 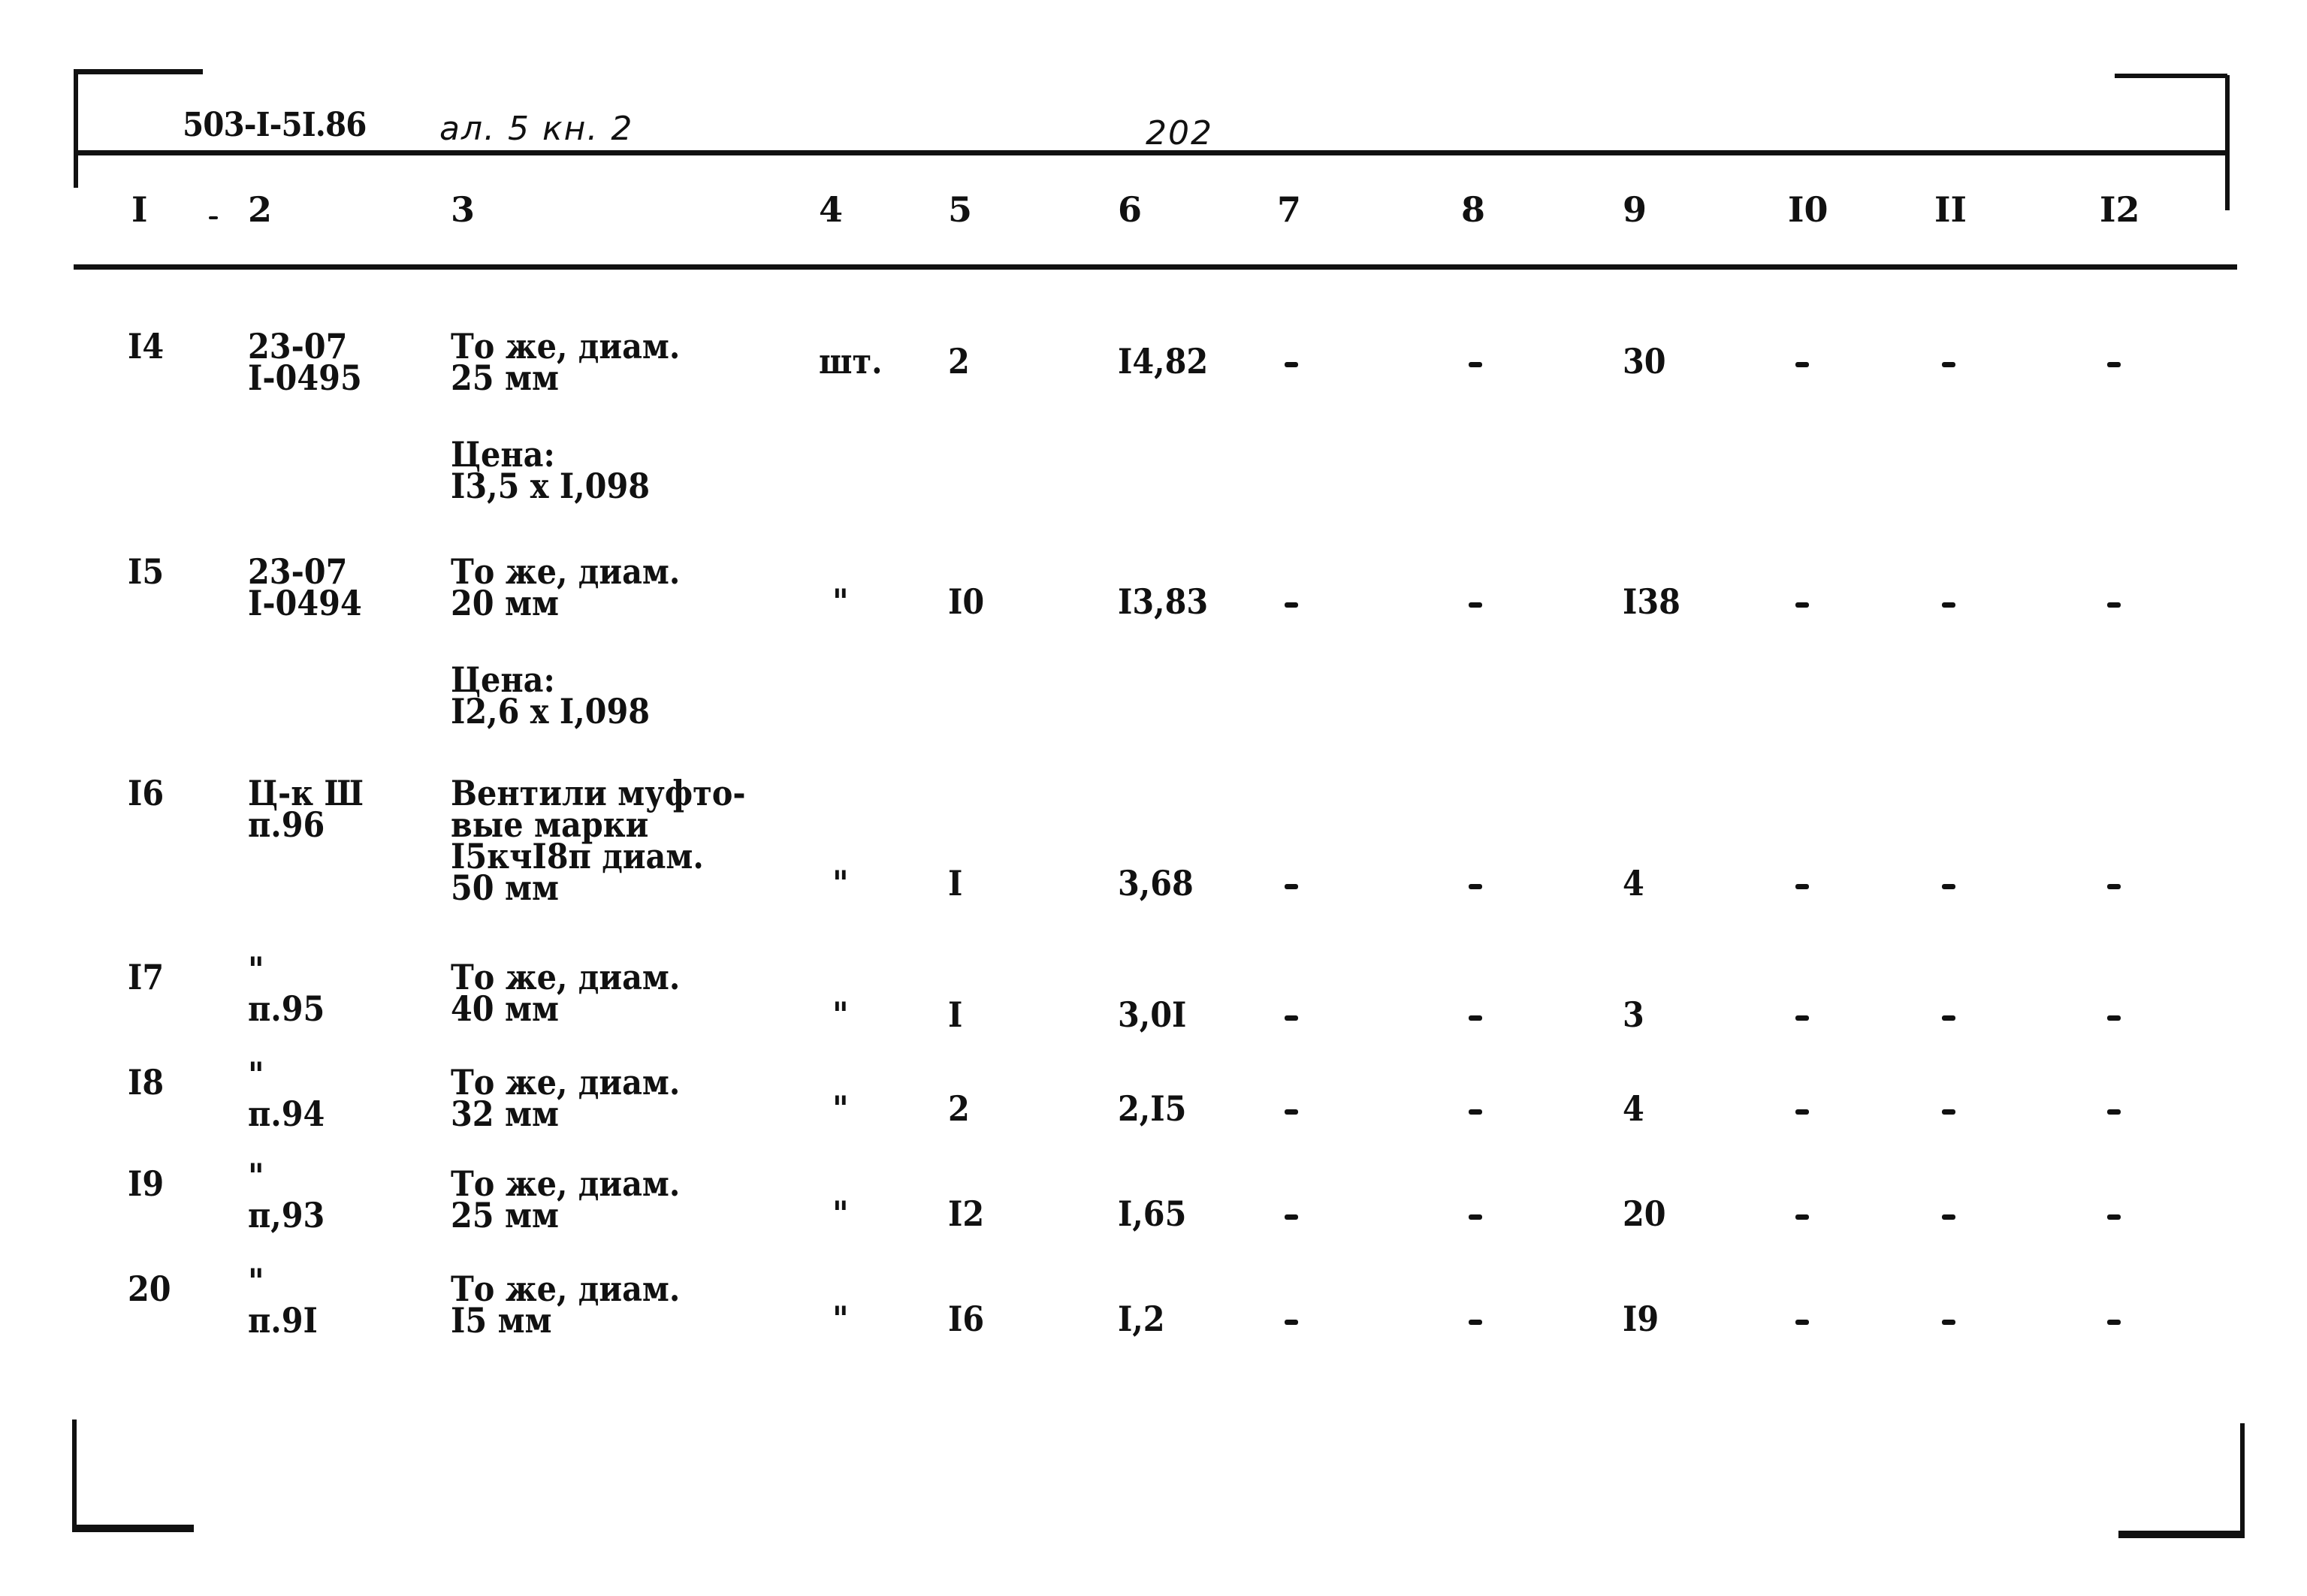 I want to click on row-code-line: I-0495, so click(x=305, y=378).